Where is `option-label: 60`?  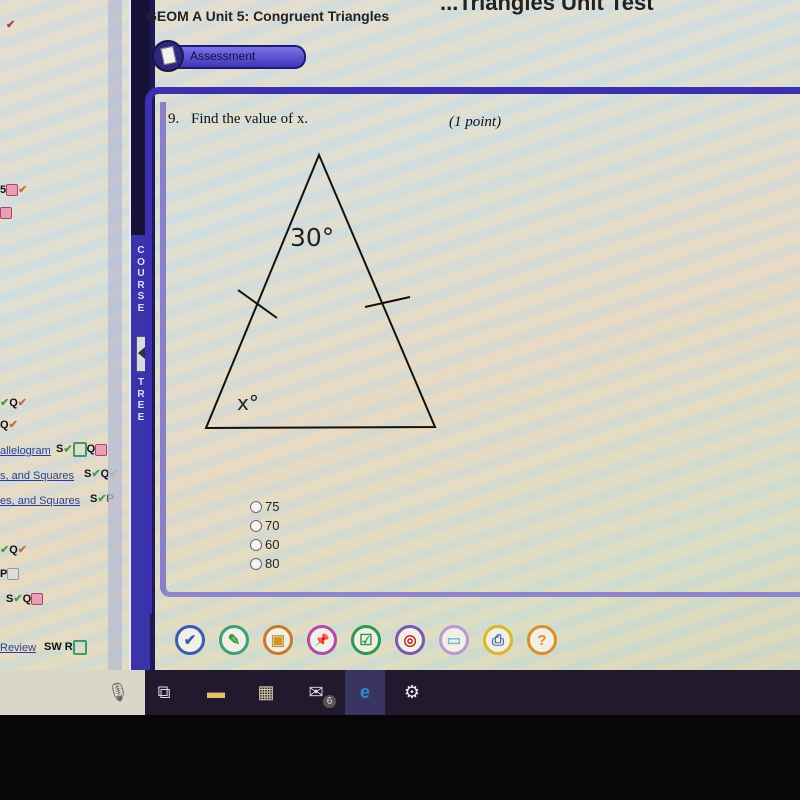 option-label: 60 is located at coordinates (272, 544).